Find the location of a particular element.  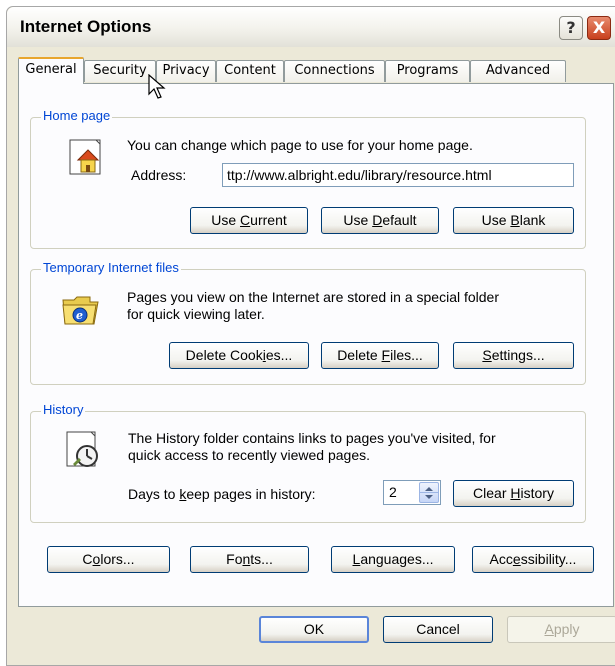

use-blank-label-rest: lank is located at coordinates (532, 220).